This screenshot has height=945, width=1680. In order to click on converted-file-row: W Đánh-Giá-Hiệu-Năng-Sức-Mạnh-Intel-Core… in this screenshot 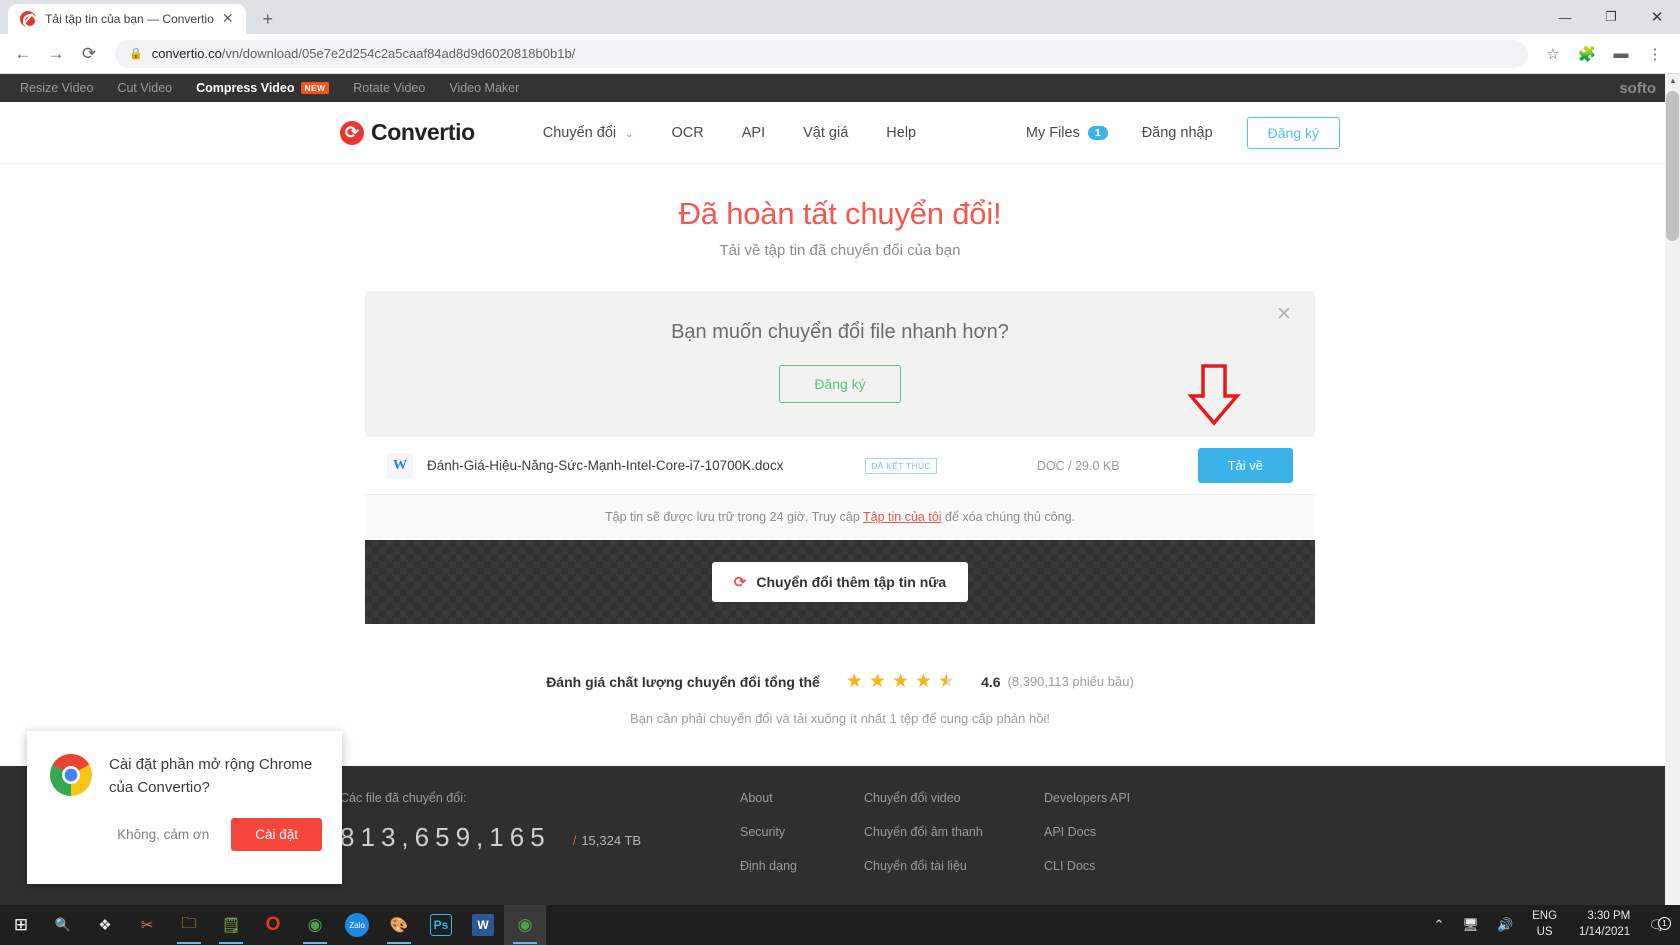, I will do `click(840, 466)`.